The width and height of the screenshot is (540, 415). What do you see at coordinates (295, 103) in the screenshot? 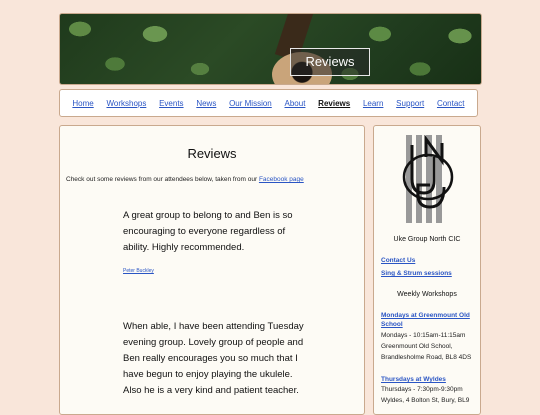
I see `nav-about: About` at bounding box center [295, 103].